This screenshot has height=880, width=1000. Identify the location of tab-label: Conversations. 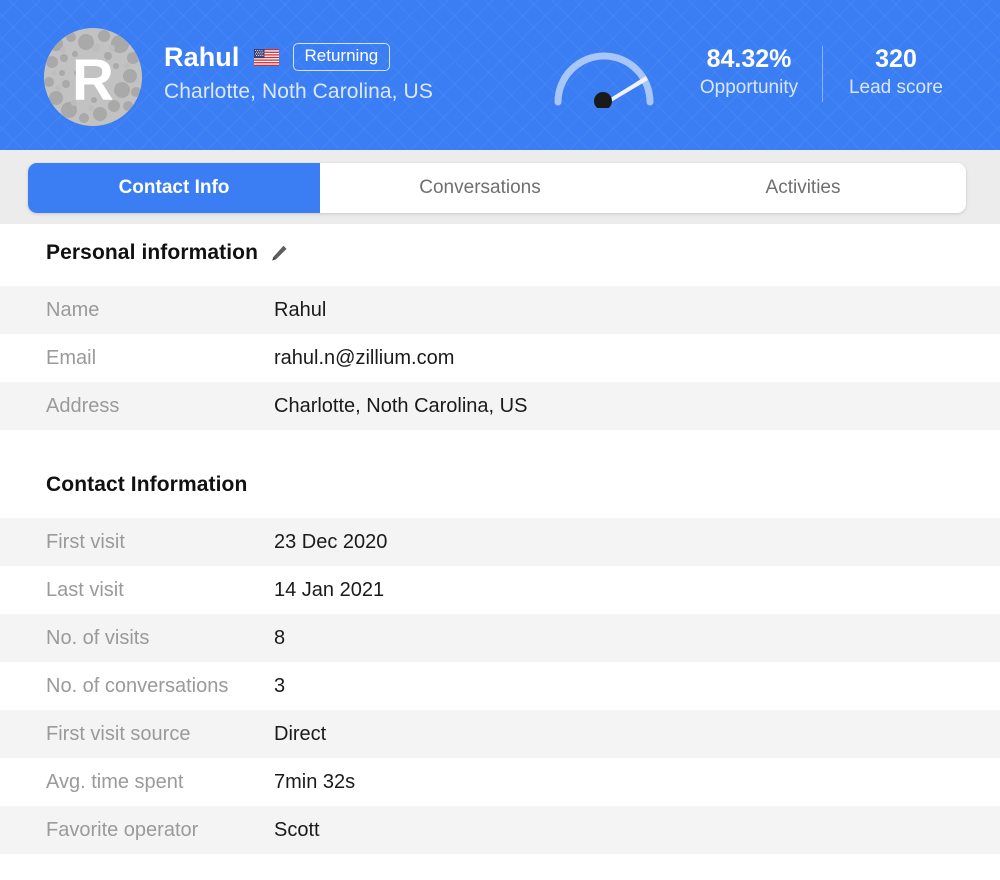
(480, 187).